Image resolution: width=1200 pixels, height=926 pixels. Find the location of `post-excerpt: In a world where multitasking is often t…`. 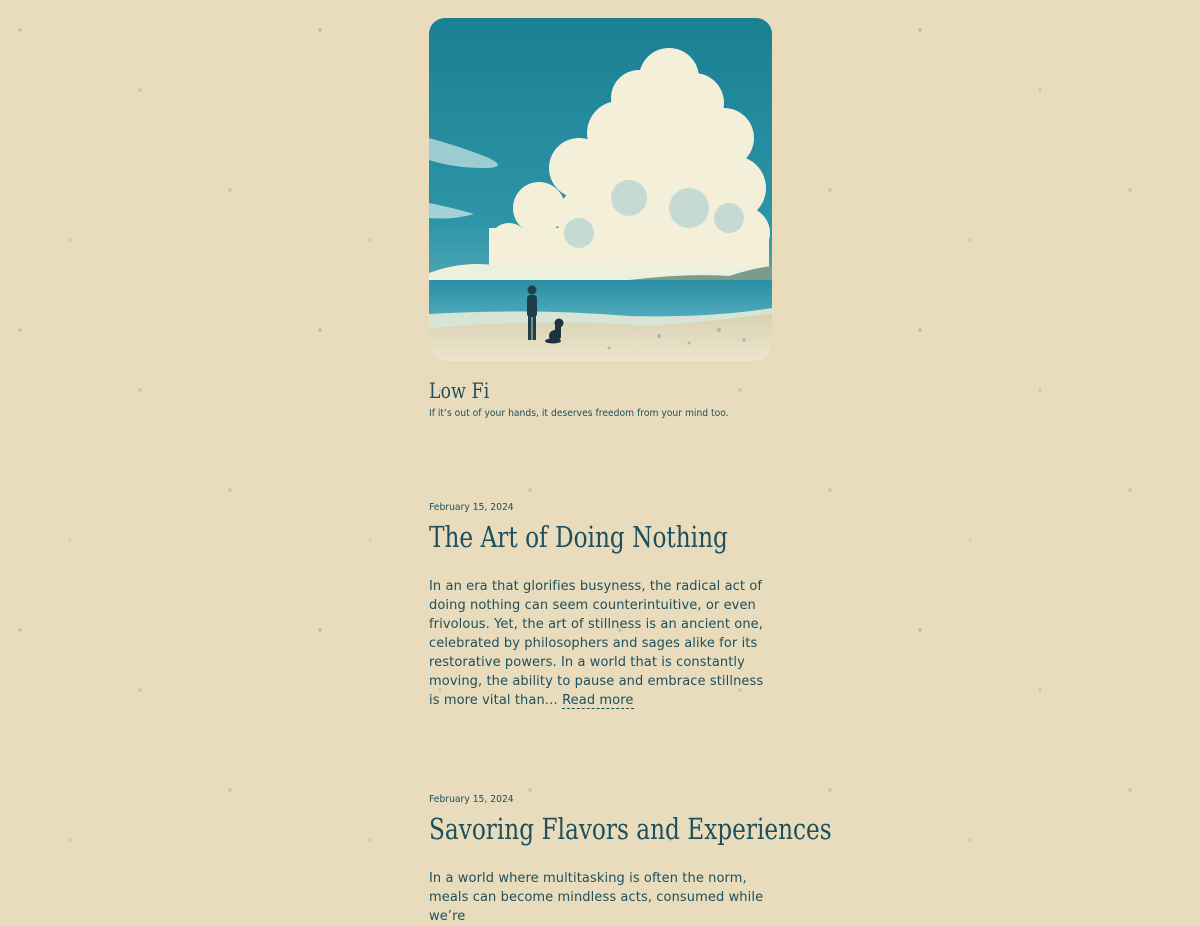

post-excerpt: In a world where multitasking is often t… is located at coordinates (600, 897).